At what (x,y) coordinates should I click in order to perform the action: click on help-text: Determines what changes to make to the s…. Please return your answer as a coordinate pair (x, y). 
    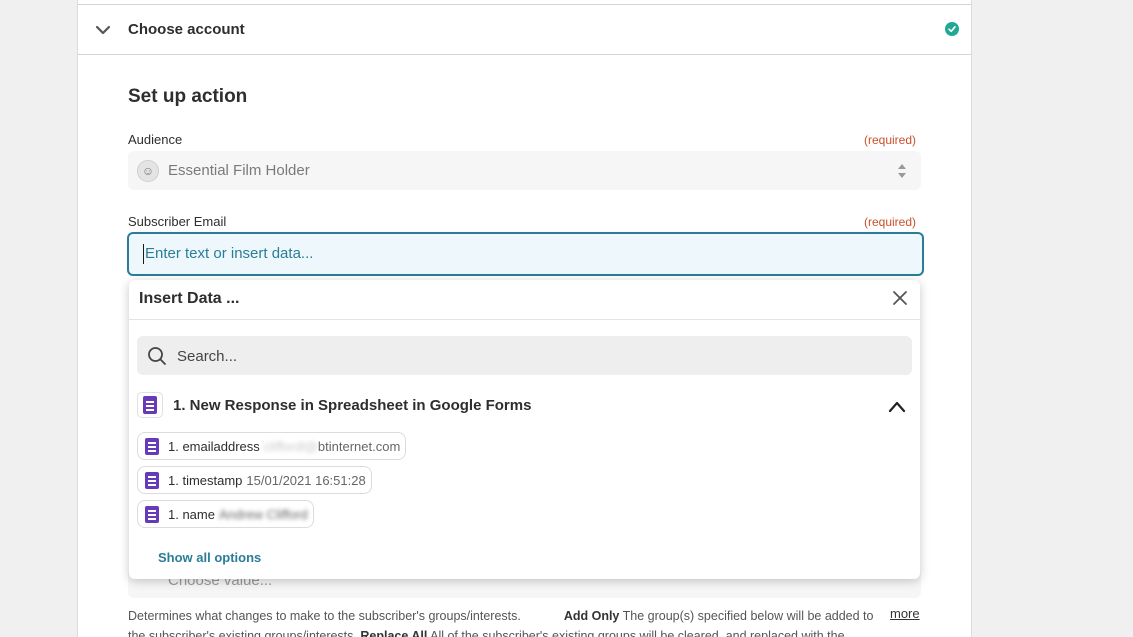
    Looking at the image, I should click on (501, 623).